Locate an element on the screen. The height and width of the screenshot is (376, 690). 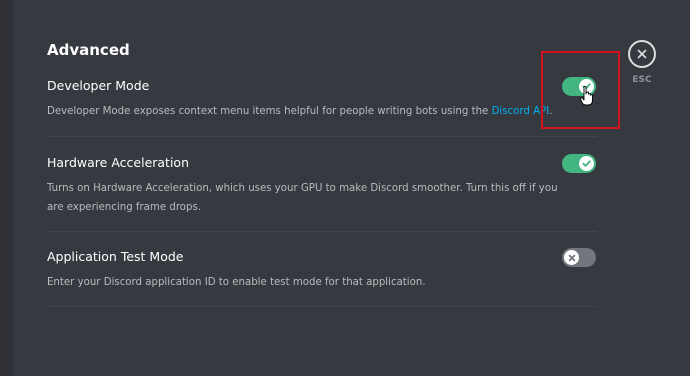
section-title: Advanced is located at coordinates (88, 50).